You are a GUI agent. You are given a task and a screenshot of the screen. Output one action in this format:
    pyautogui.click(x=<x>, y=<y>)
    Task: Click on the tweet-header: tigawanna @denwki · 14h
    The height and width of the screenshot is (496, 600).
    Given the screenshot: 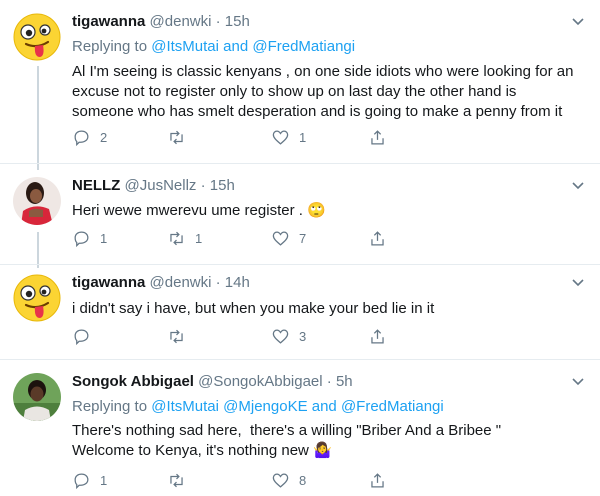 What is the action you would take?
    pyautogui.click(x=161, y=282)
    